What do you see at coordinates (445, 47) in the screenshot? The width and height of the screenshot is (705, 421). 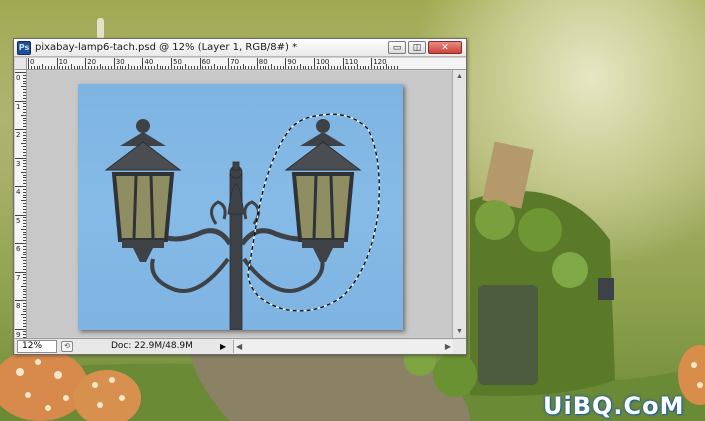 I see `close-button: ✕` at bounding box center [445, 47].